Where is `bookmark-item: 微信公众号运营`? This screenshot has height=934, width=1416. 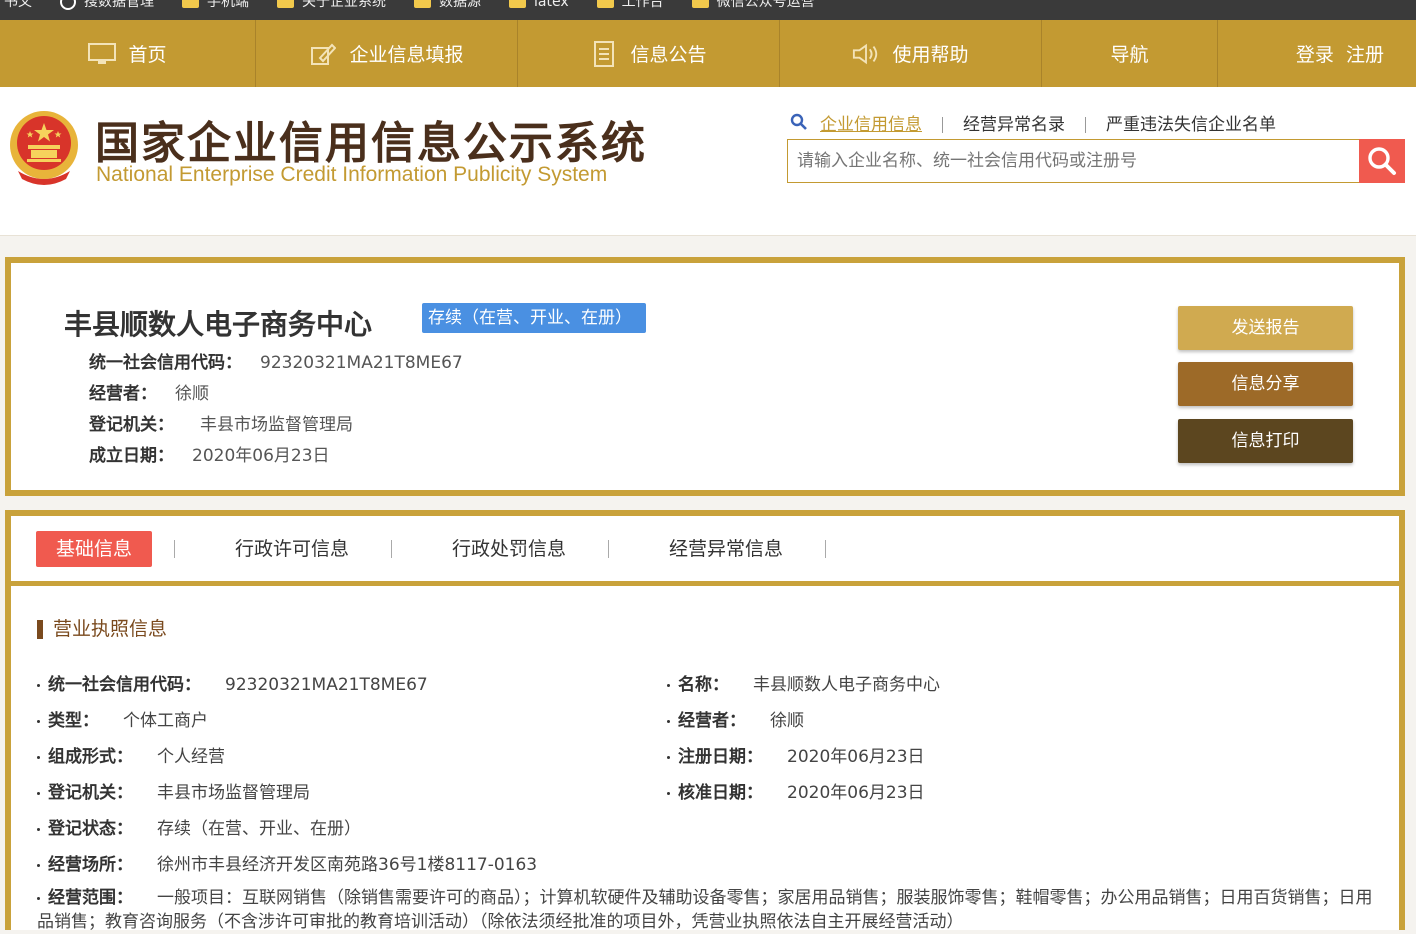
bookmark-item: 微信公众号运营 is located at coordinates (753, 6).